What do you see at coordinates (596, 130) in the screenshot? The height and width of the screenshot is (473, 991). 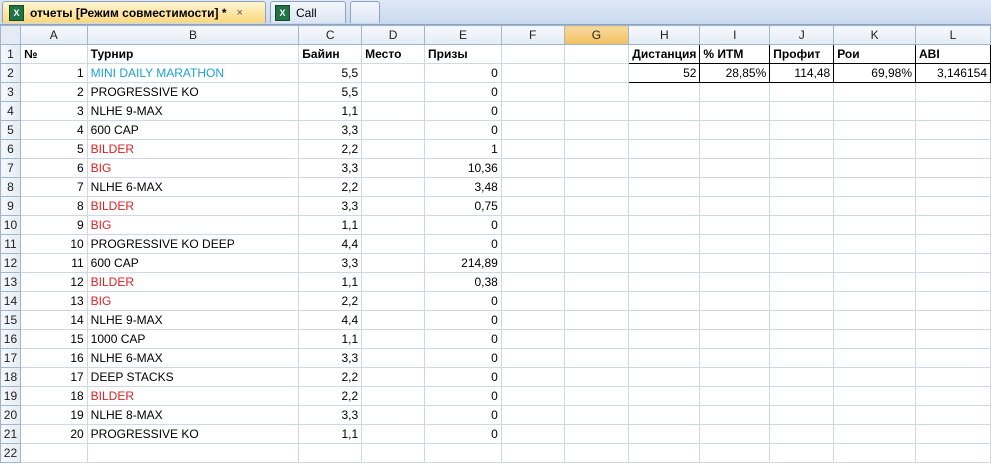 I see `cell-g5` at bounding box center [596, 130].